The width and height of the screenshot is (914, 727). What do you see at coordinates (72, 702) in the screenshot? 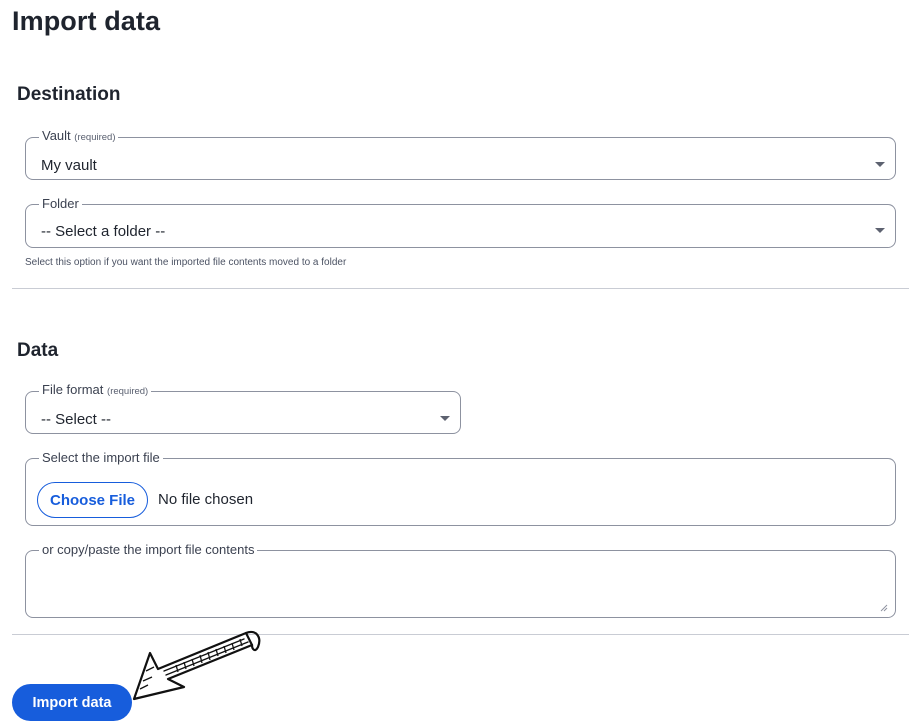
I see `import-data-button: Import data` at bounding box center [72, 702].